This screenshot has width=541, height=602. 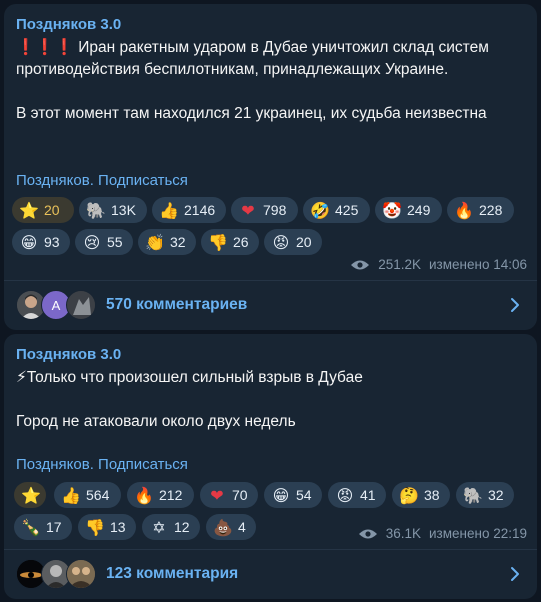 I want to click on commenter-avatars: A, so click(x=58, y=305).